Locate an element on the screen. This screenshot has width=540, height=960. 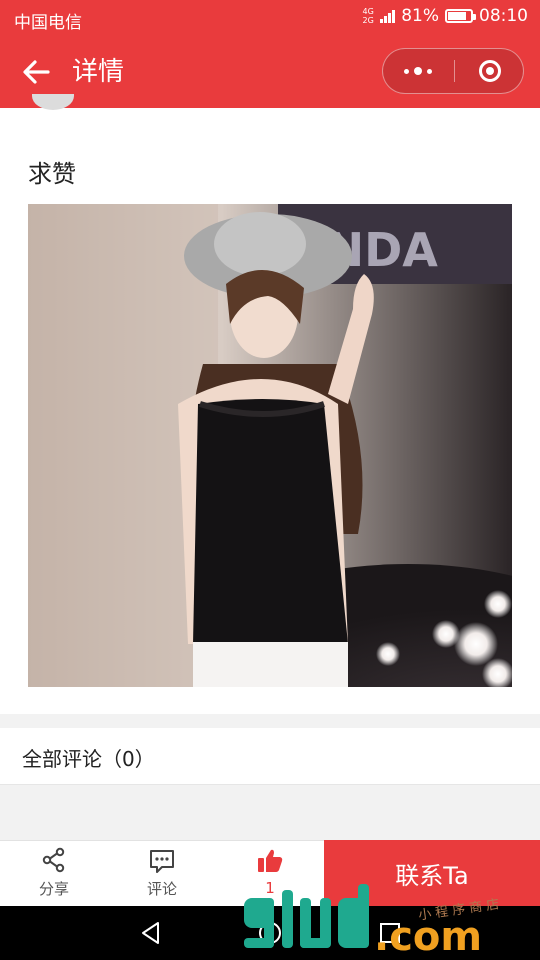
bottom-action-bar: 分享 评论 1 联系Ta is located at coordinates (270, 873).